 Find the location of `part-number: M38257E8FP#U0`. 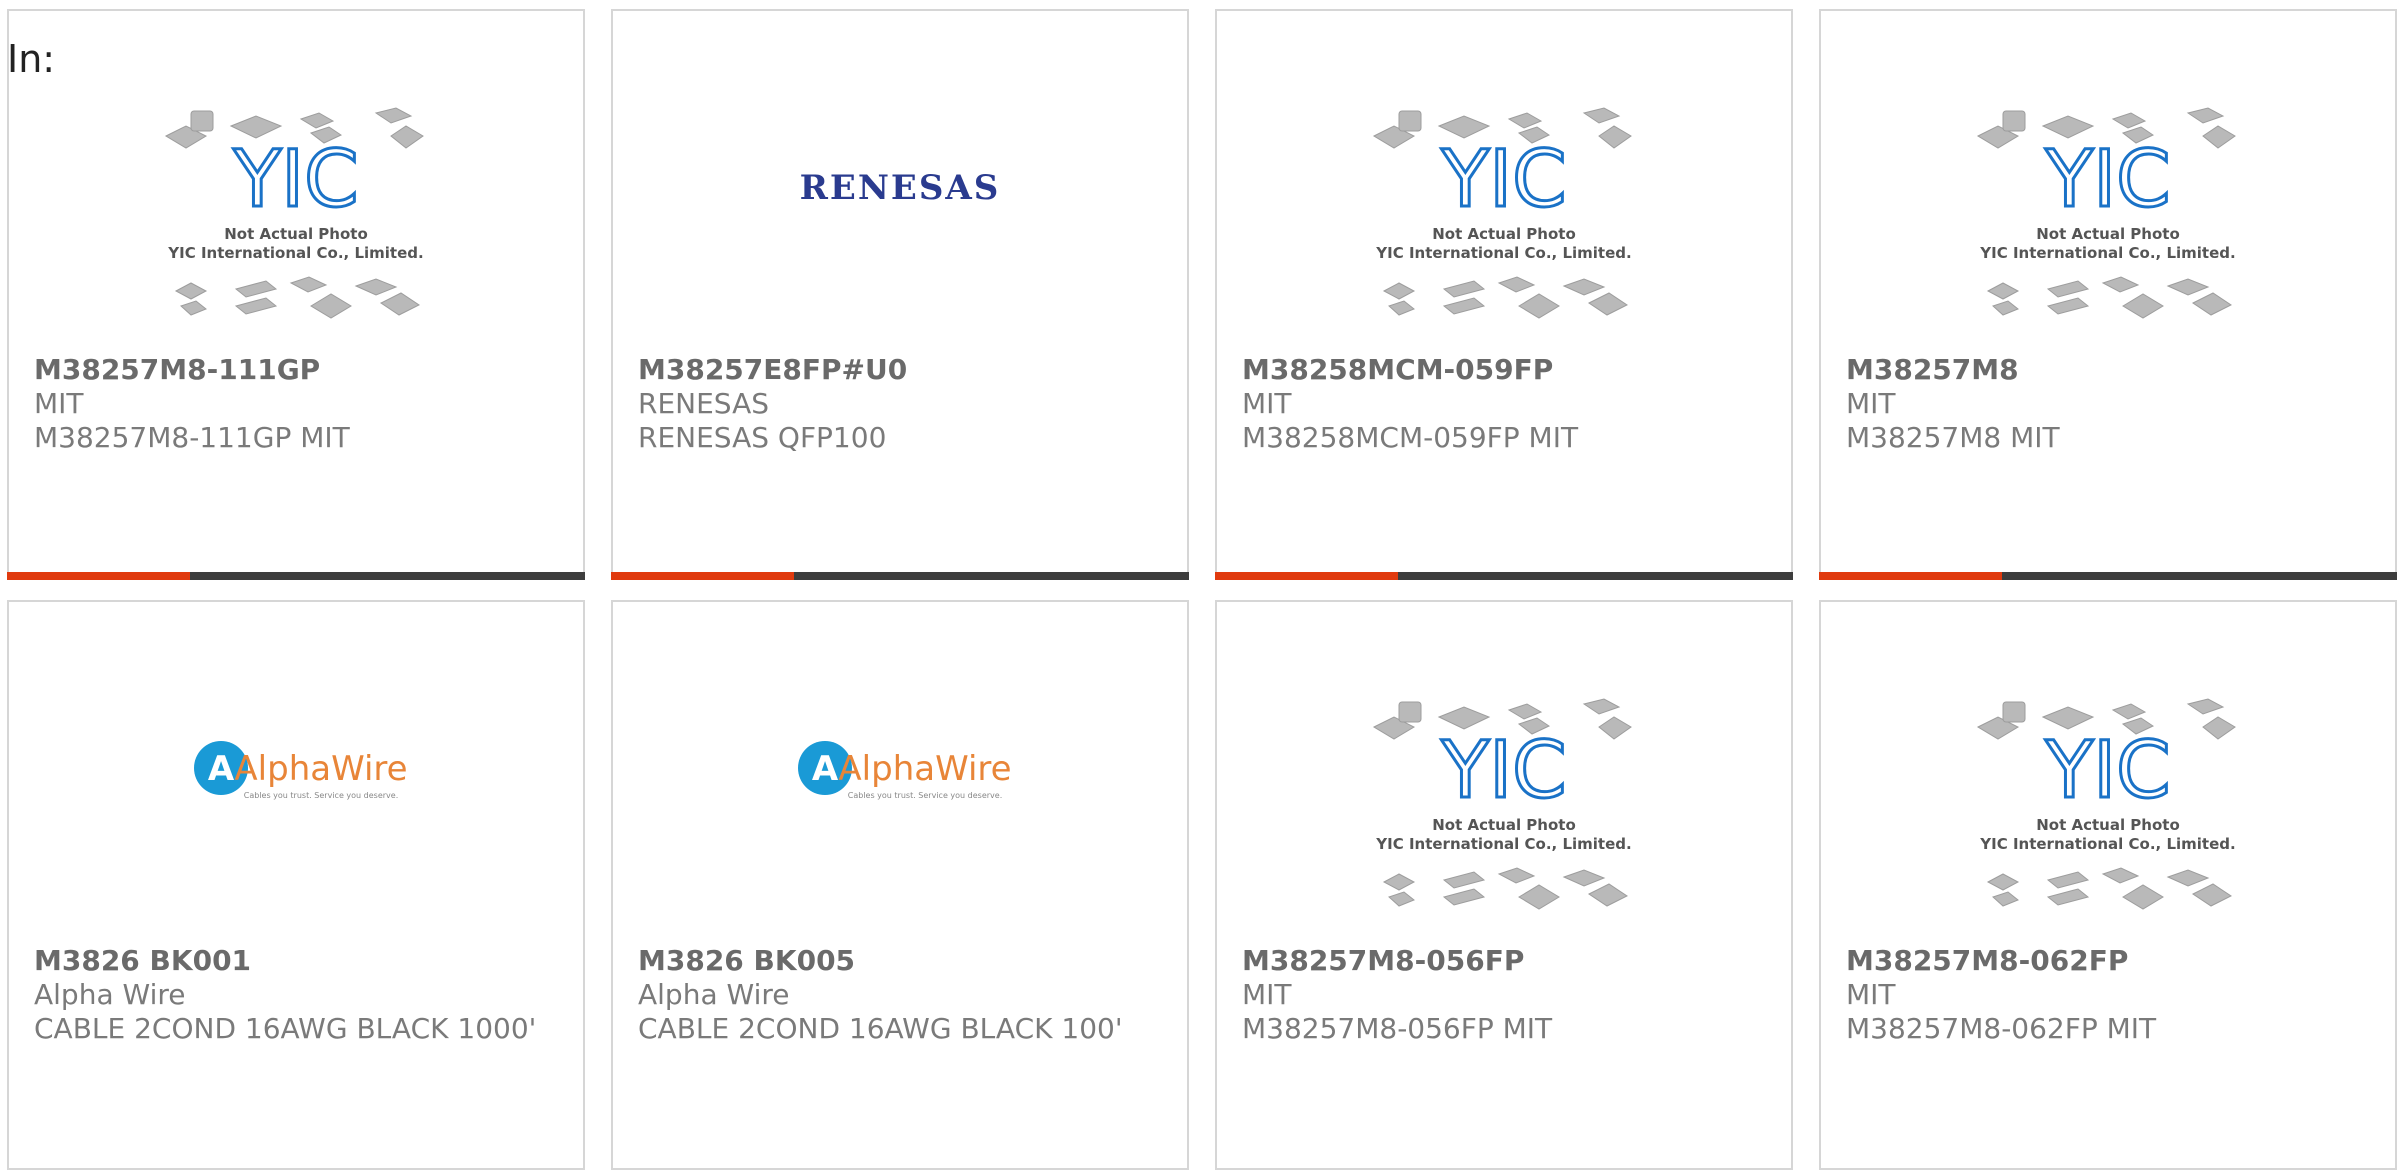

part-number: M38257E8FP#U0 is located at coordinates (902, 370).